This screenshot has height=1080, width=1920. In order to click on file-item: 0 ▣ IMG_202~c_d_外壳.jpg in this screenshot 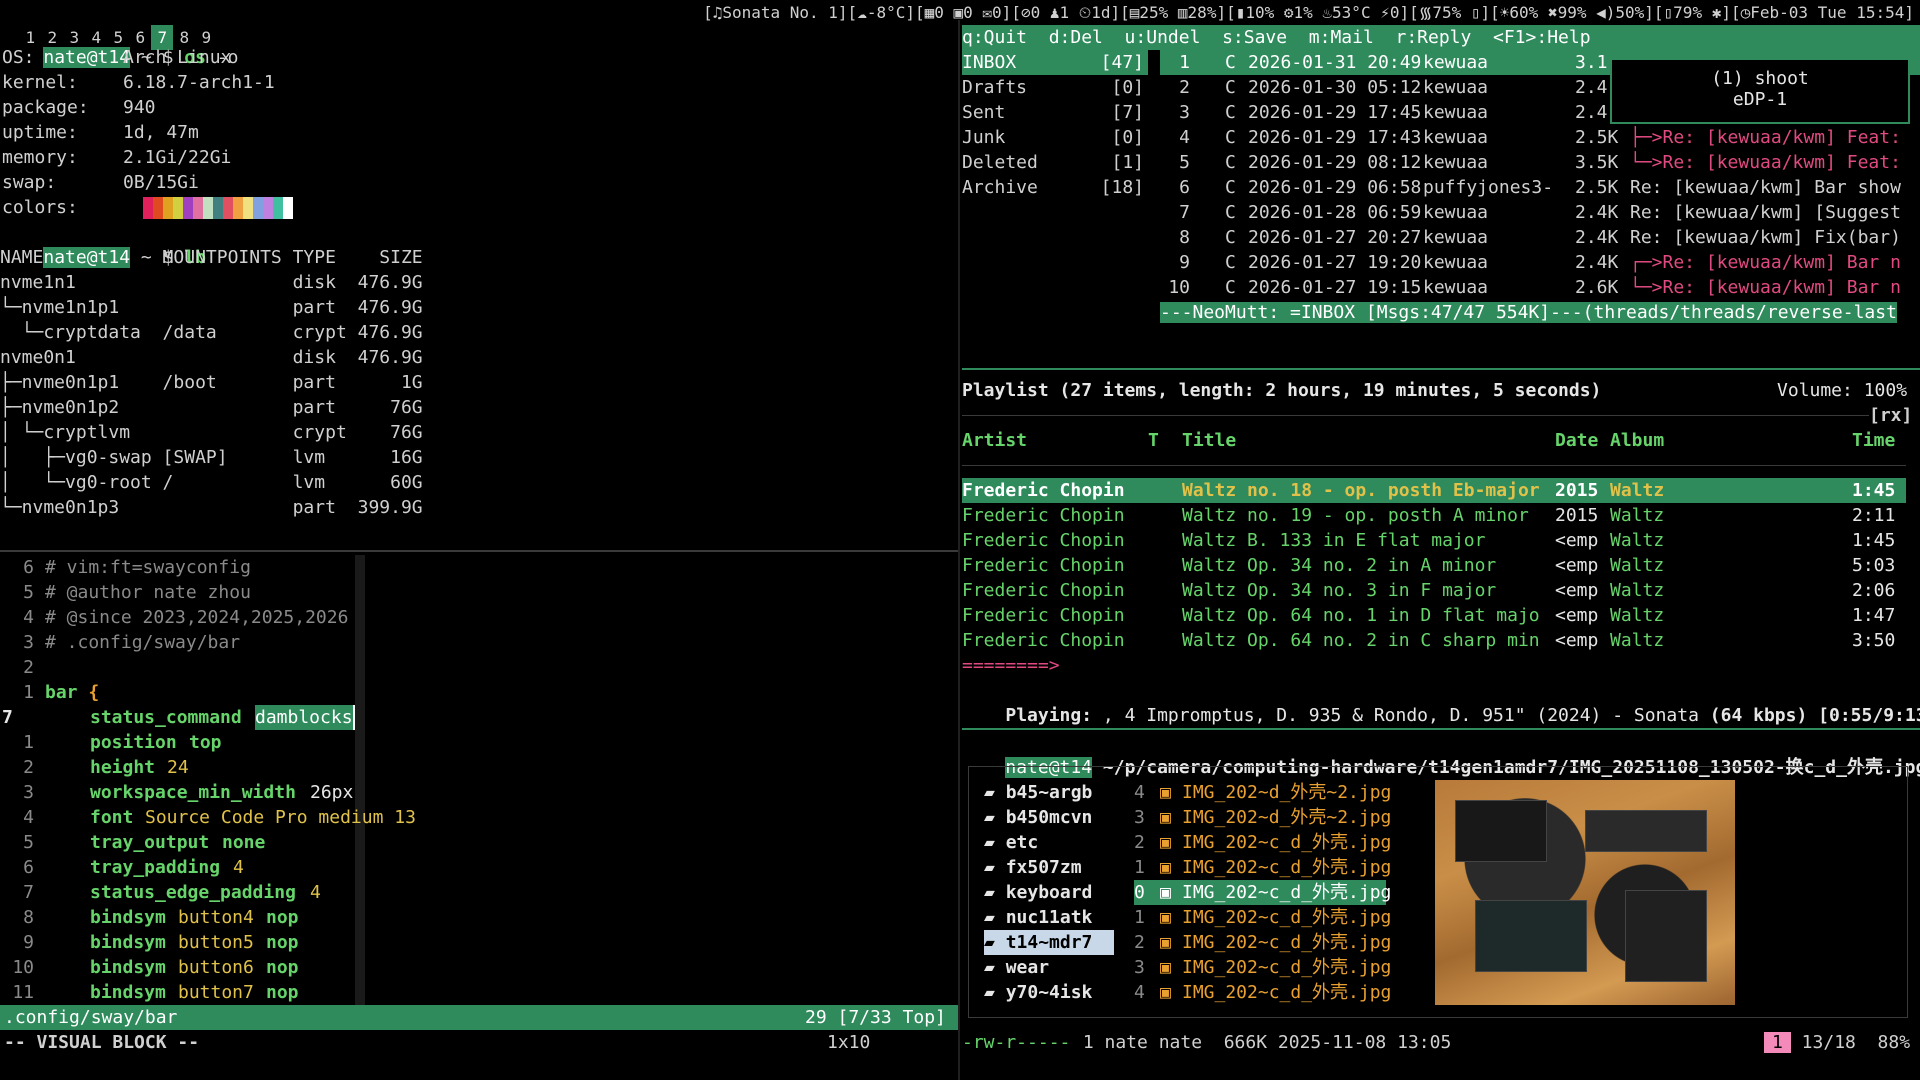, I will do `click(1262, 892)`.